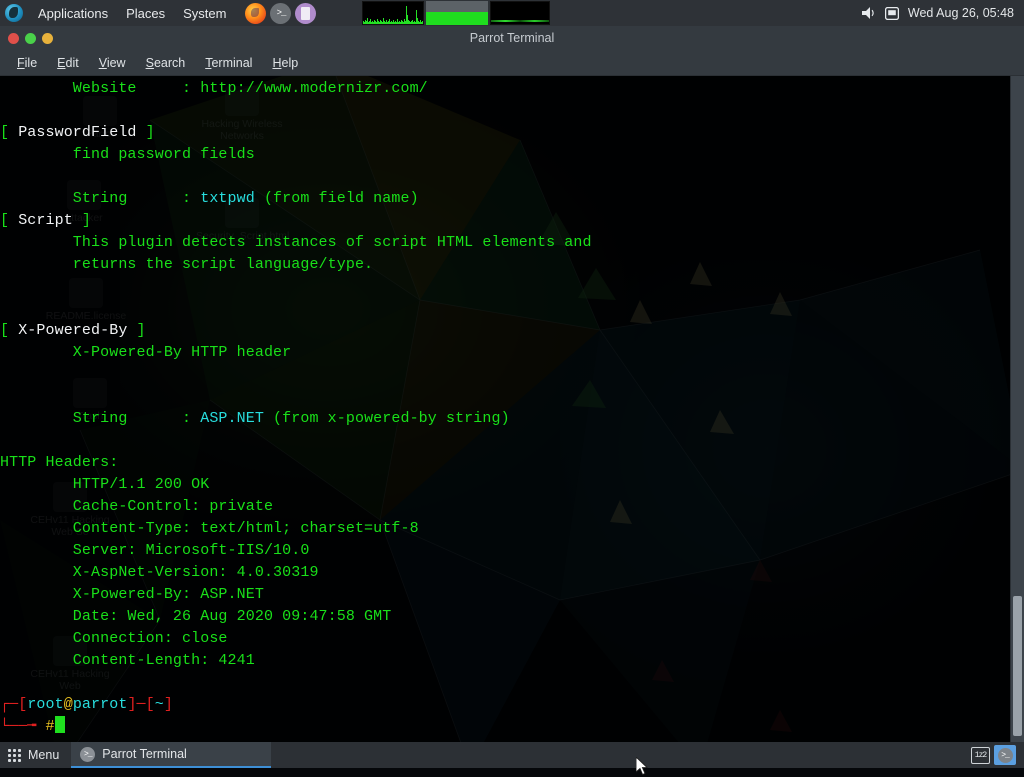 Image resolution: width=1024 pixels, height=777 pixels. I want to click on panel-applets, so click(456, 13).